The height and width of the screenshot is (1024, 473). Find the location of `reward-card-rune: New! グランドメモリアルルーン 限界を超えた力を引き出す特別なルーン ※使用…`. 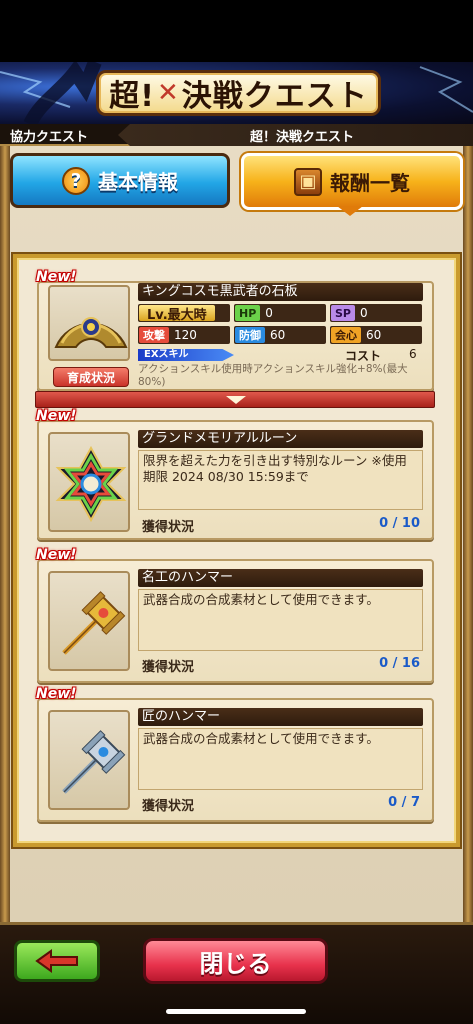

reward-card-rune: New! グランドメモリアルルーン 限界を超えた力を引き出す特別なルーン ※使用… is located at coordinates (235, 474).